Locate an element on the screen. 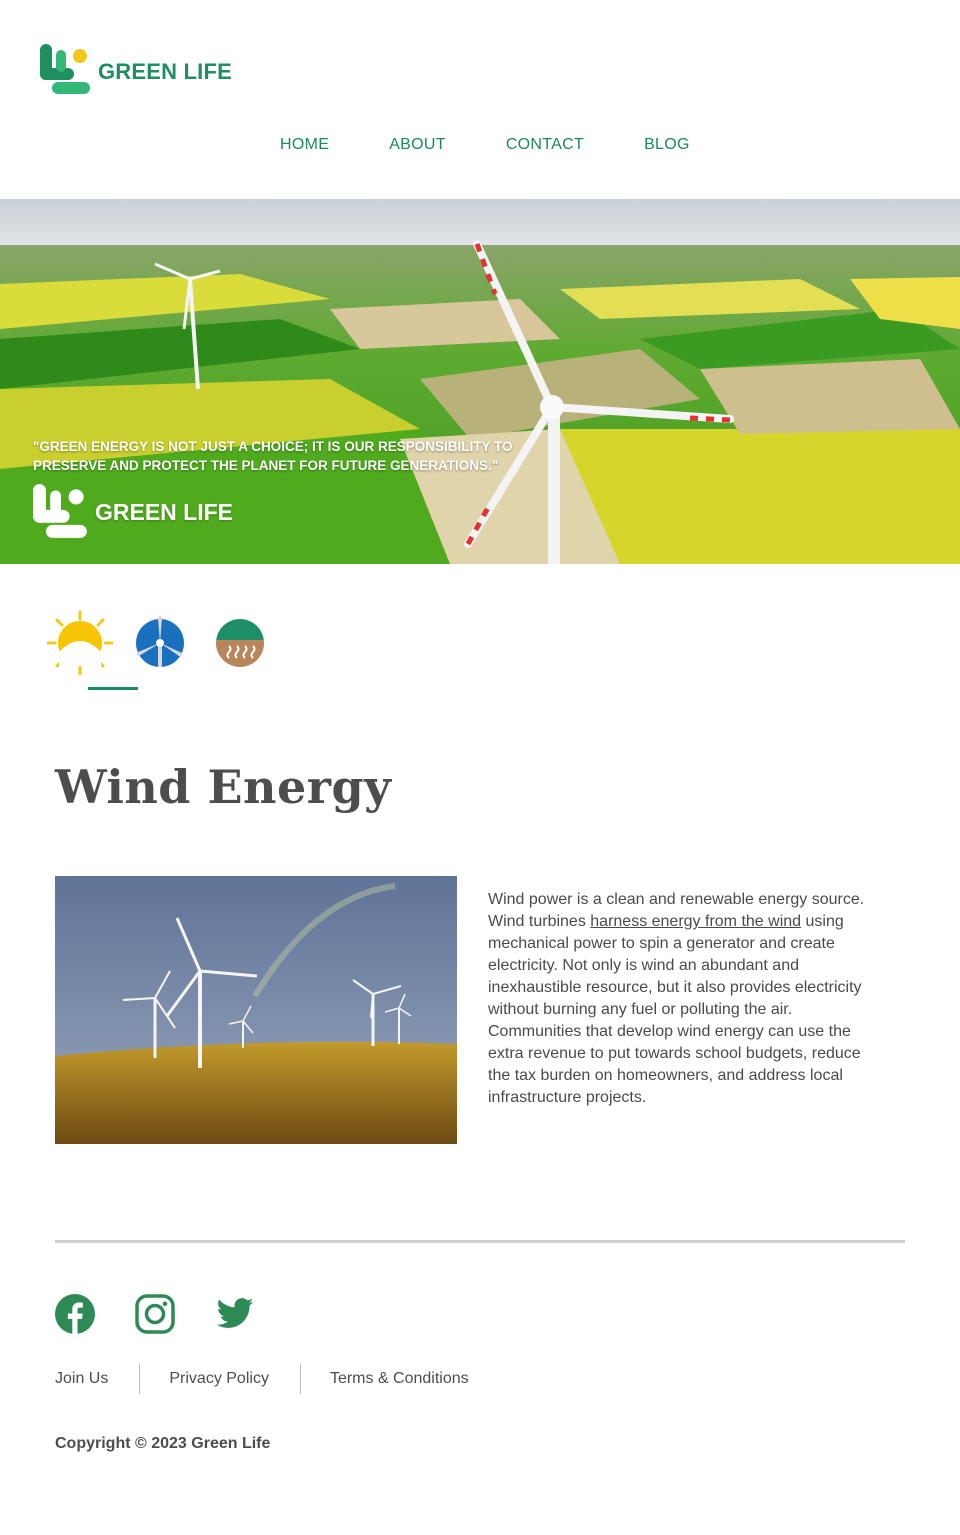  brand-logo: GREEN LIFE is located at coordinates (136, 72).